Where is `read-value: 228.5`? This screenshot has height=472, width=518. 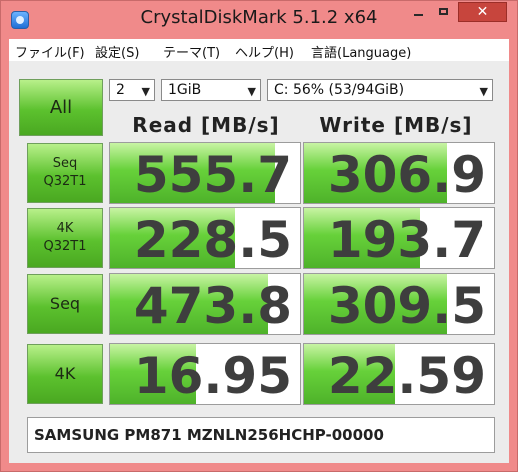 read-value: 228.5 is located at coordinates (212, 240).